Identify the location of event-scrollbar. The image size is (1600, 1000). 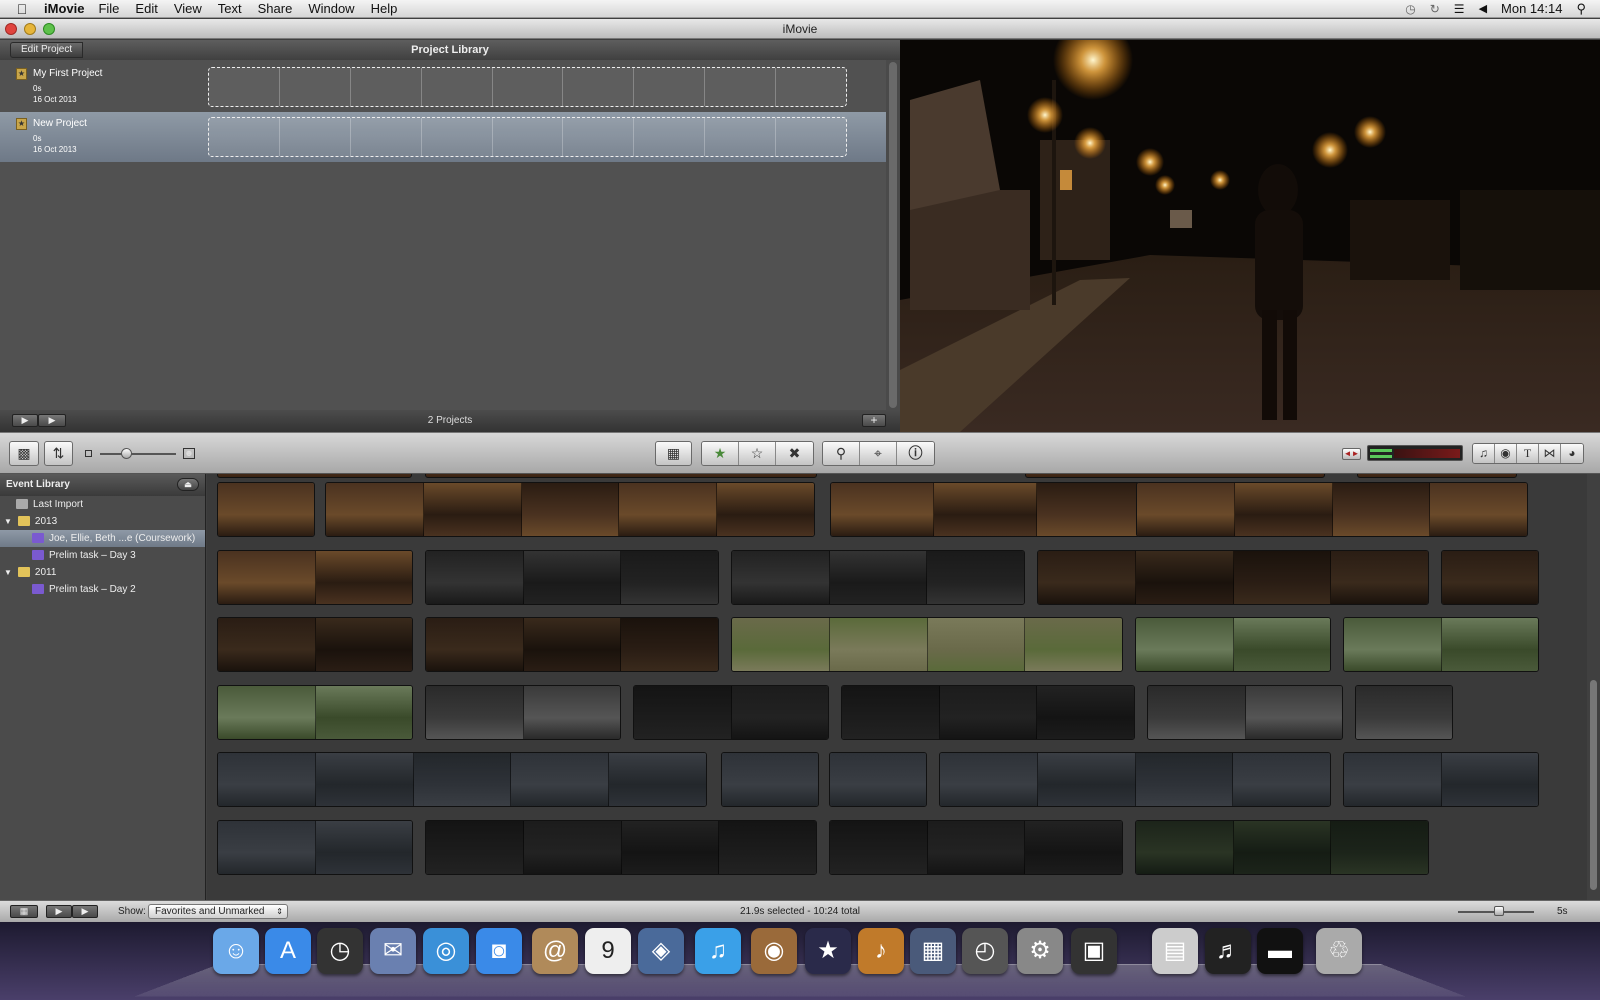
(1593, 687).